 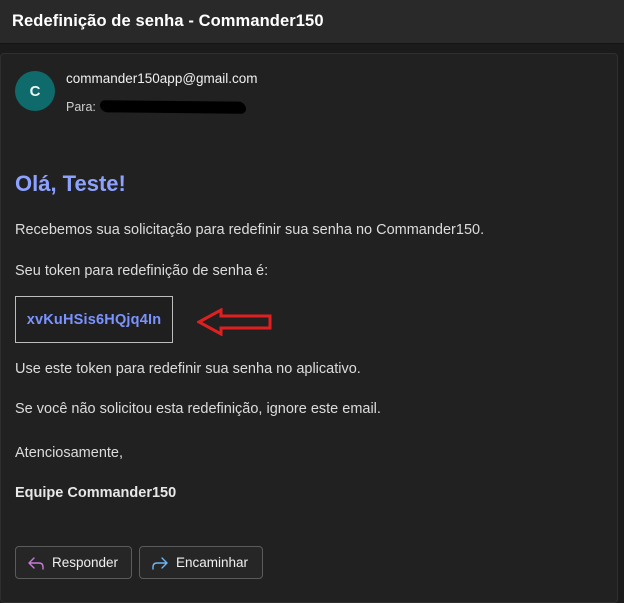 I want to click on title-bar: Redefinição de senha - Commander150, so click(x=312, y=22).